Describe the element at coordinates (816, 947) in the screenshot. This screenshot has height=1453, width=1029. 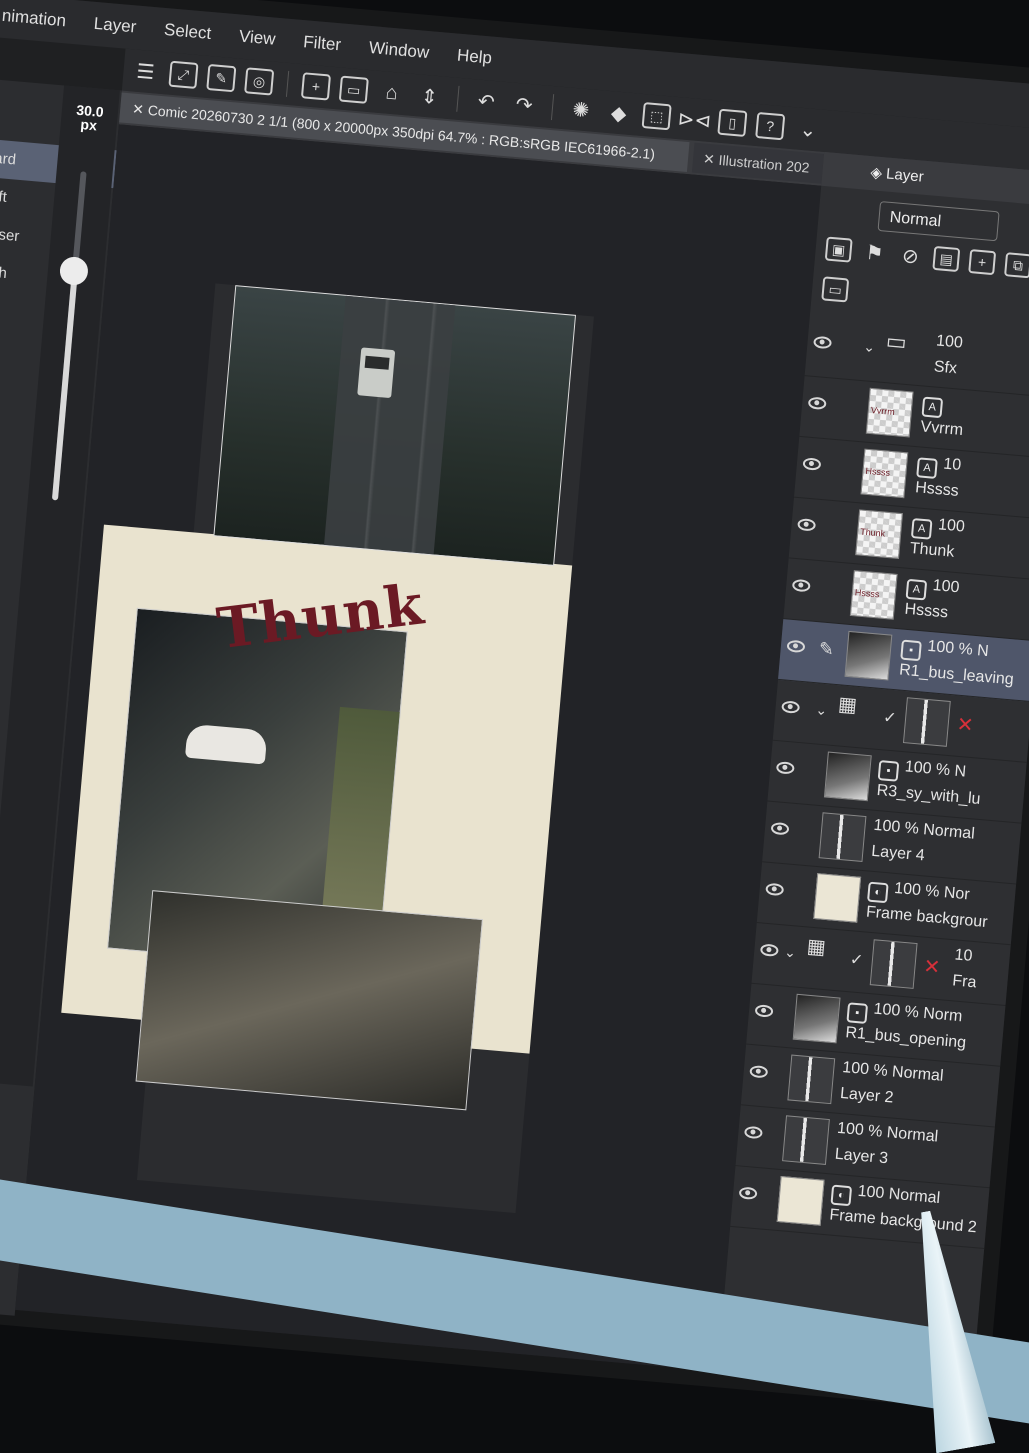
I see `frame-folder-icon: ▦` at that location.